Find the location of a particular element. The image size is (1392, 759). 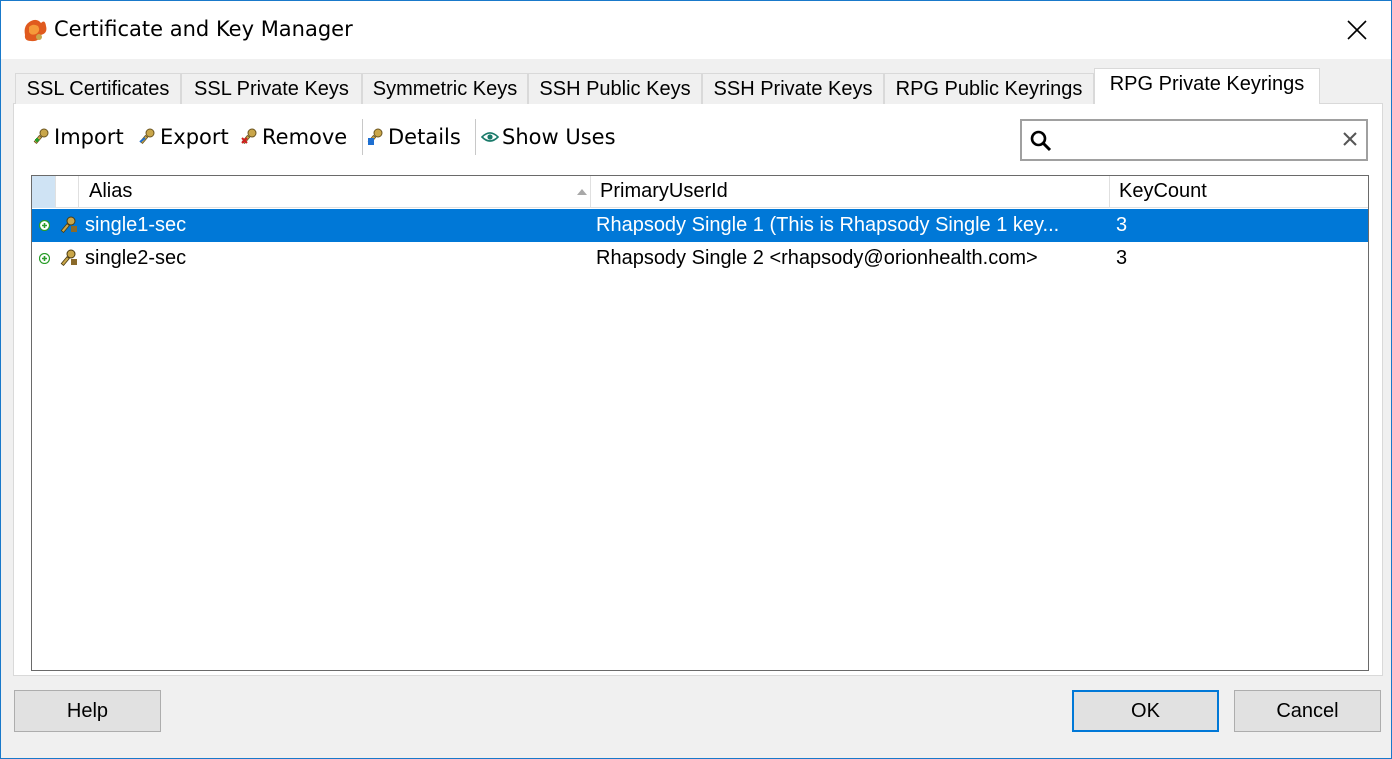

show-uses-label: Show Uses is located at coordinates (559, 137).